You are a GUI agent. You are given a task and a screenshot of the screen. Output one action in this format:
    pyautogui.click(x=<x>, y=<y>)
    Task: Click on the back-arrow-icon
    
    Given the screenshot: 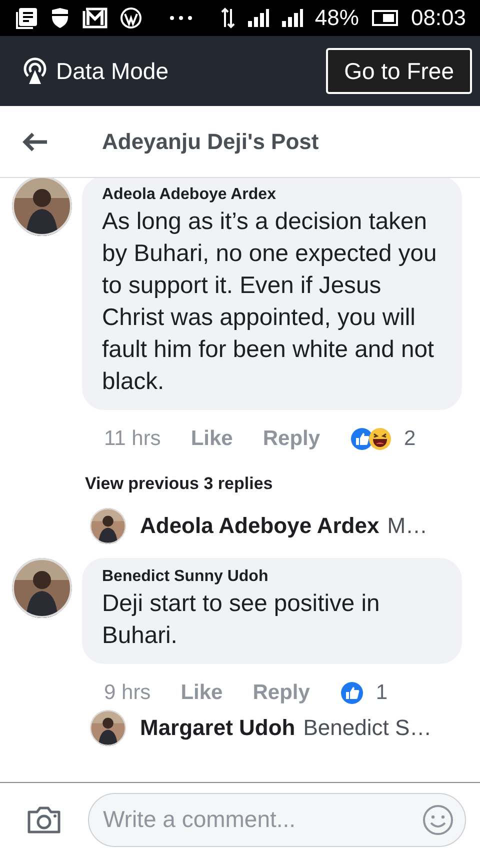 What is the action you would take?
    pyautogui.click(x=35, y=142)
    